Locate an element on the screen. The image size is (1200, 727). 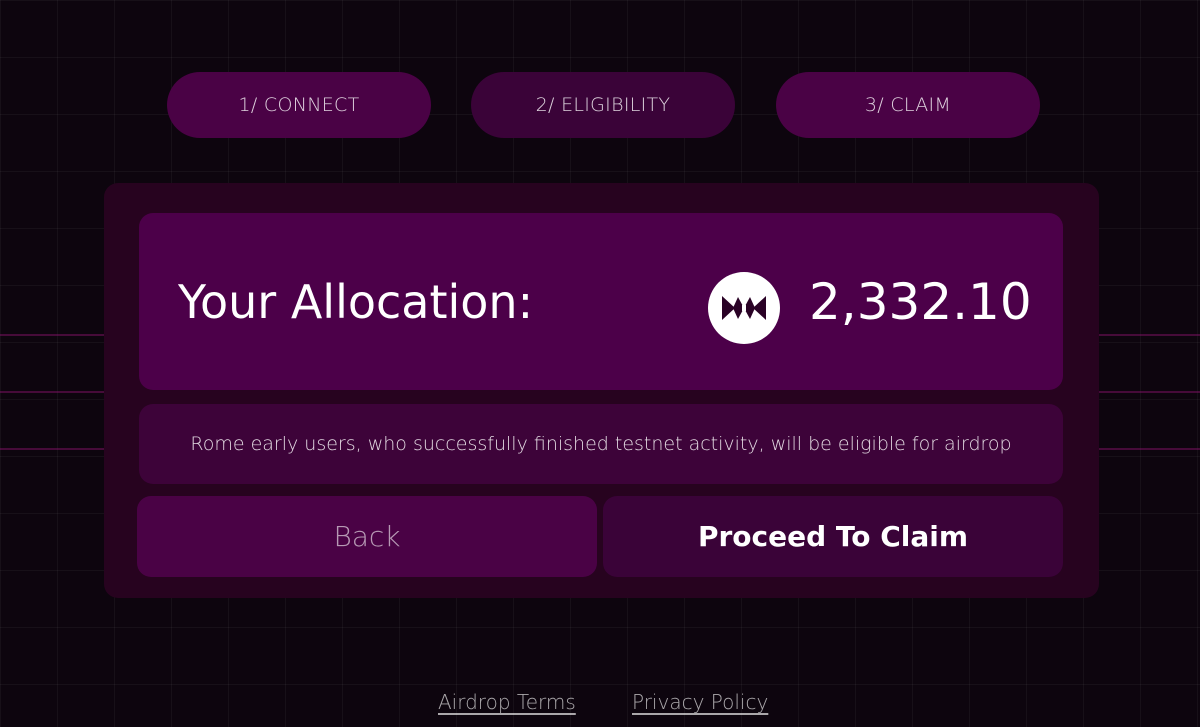
step-eligibility-label: 2/ ELIGIBILITY is located at coordinates (603, 105).